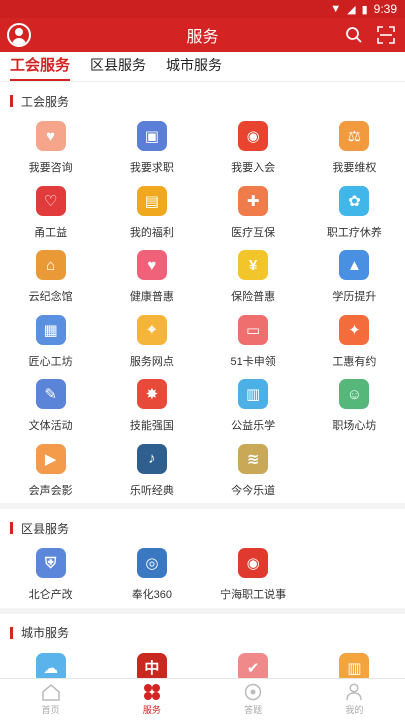 The image size is (405, 720). Describe the element at coordinates (253, 563) in the screenshot. I see `union-circle-icon: ◉` at that location.